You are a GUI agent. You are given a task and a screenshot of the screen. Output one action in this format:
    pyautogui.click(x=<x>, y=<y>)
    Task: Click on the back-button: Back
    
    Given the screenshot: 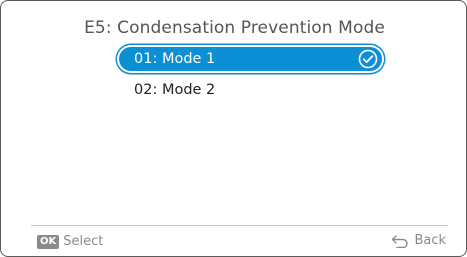 What is the action you would take?
    pyautogui.click(x=418, y=240)
    